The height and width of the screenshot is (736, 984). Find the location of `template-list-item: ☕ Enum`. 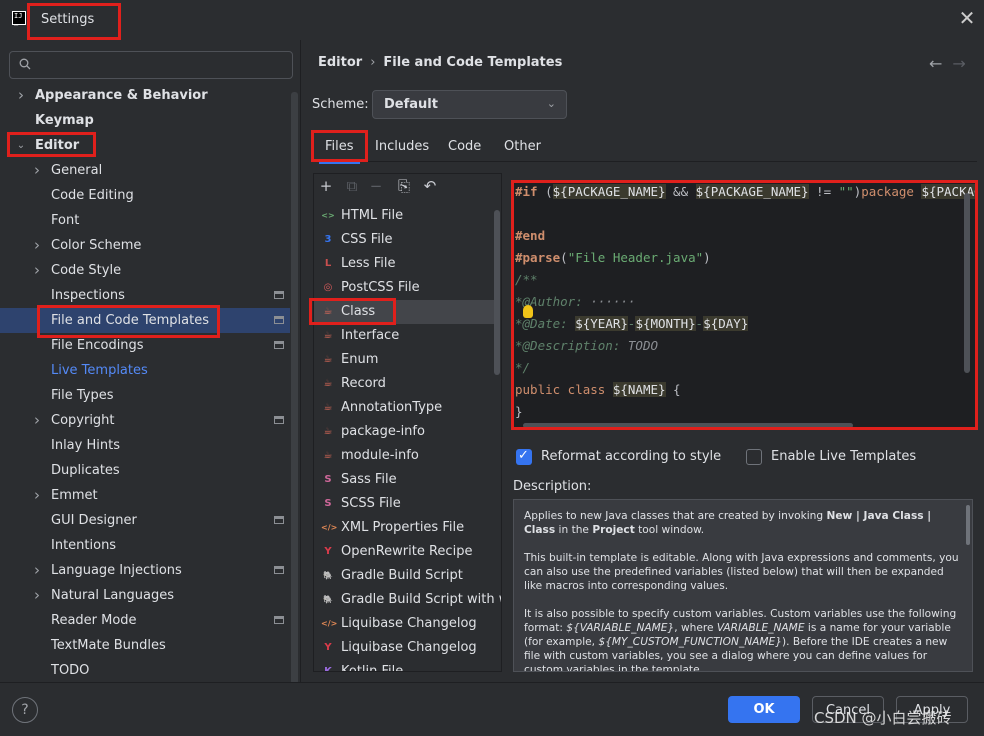

template-list-item: ☕ Enum is located at coordinates (404, 360).